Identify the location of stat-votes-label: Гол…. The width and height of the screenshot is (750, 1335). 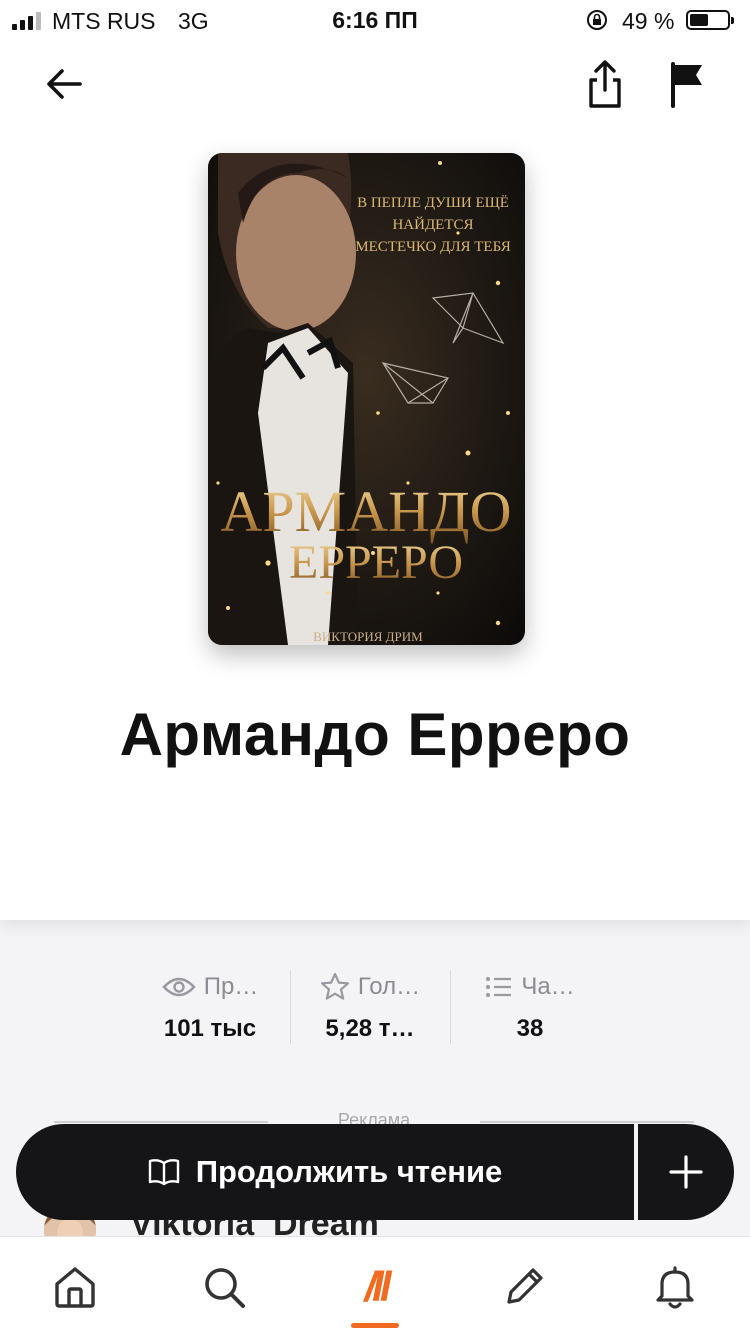
(389, 986).